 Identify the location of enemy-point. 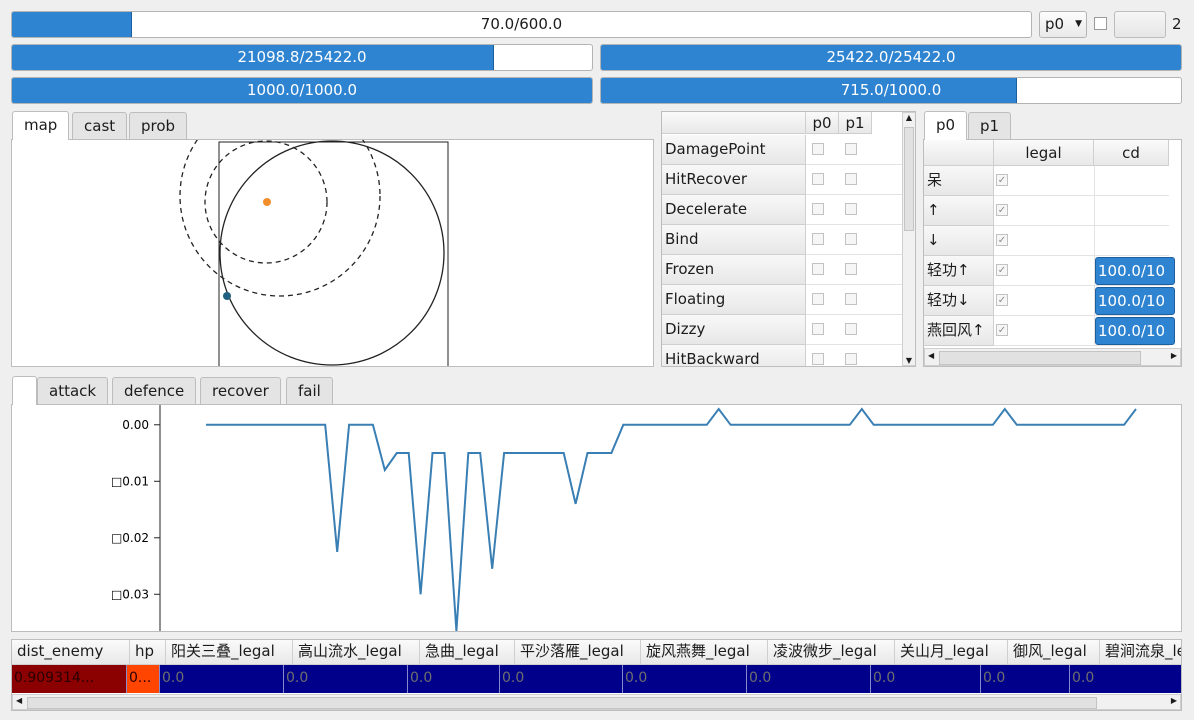
(267, 202).